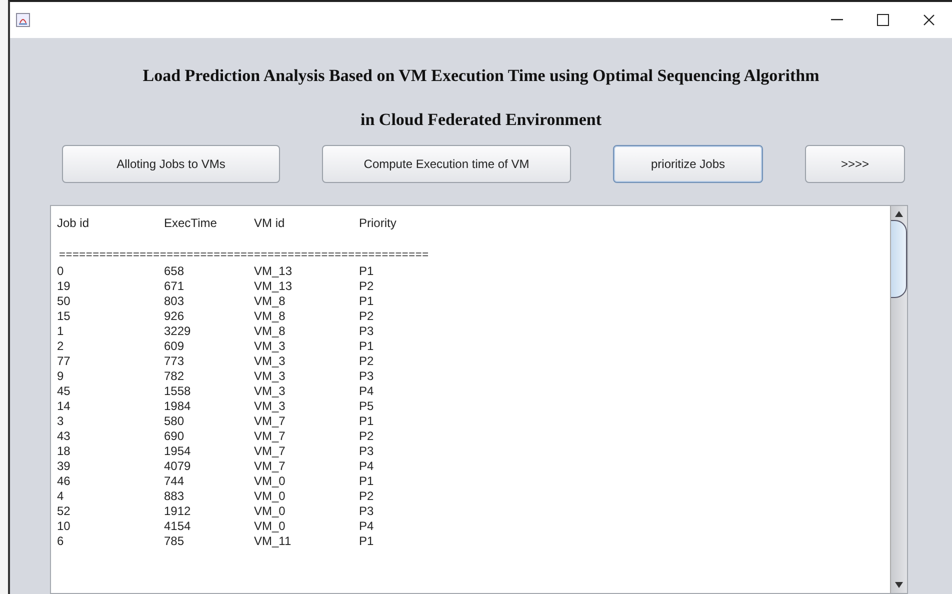  Describe the element at coordinates (171, 164) in the screenshot. I see `action-button: Alloting Jobs to VMs` at that location.